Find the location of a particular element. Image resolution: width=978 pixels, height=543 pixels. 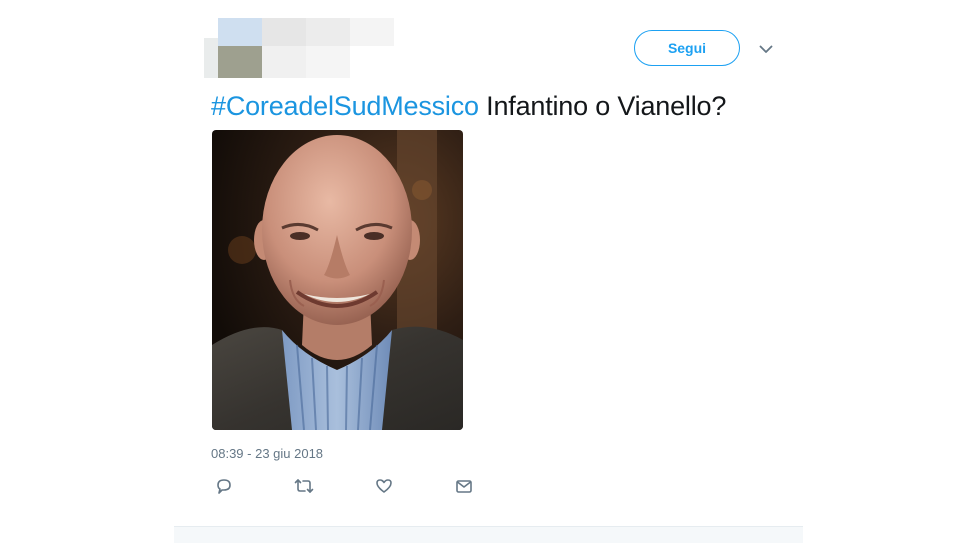

blurred-user-header is located at coordinates (300, 45).